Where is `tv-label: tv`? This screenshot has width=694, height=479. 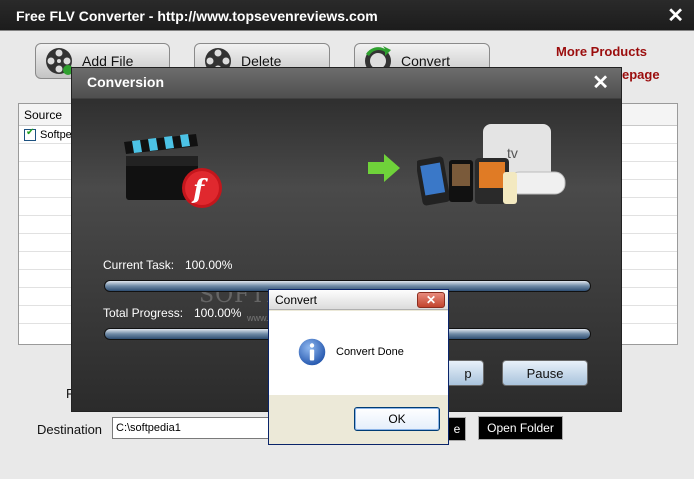
tv-label: tv is located at coordinates (512, 153).